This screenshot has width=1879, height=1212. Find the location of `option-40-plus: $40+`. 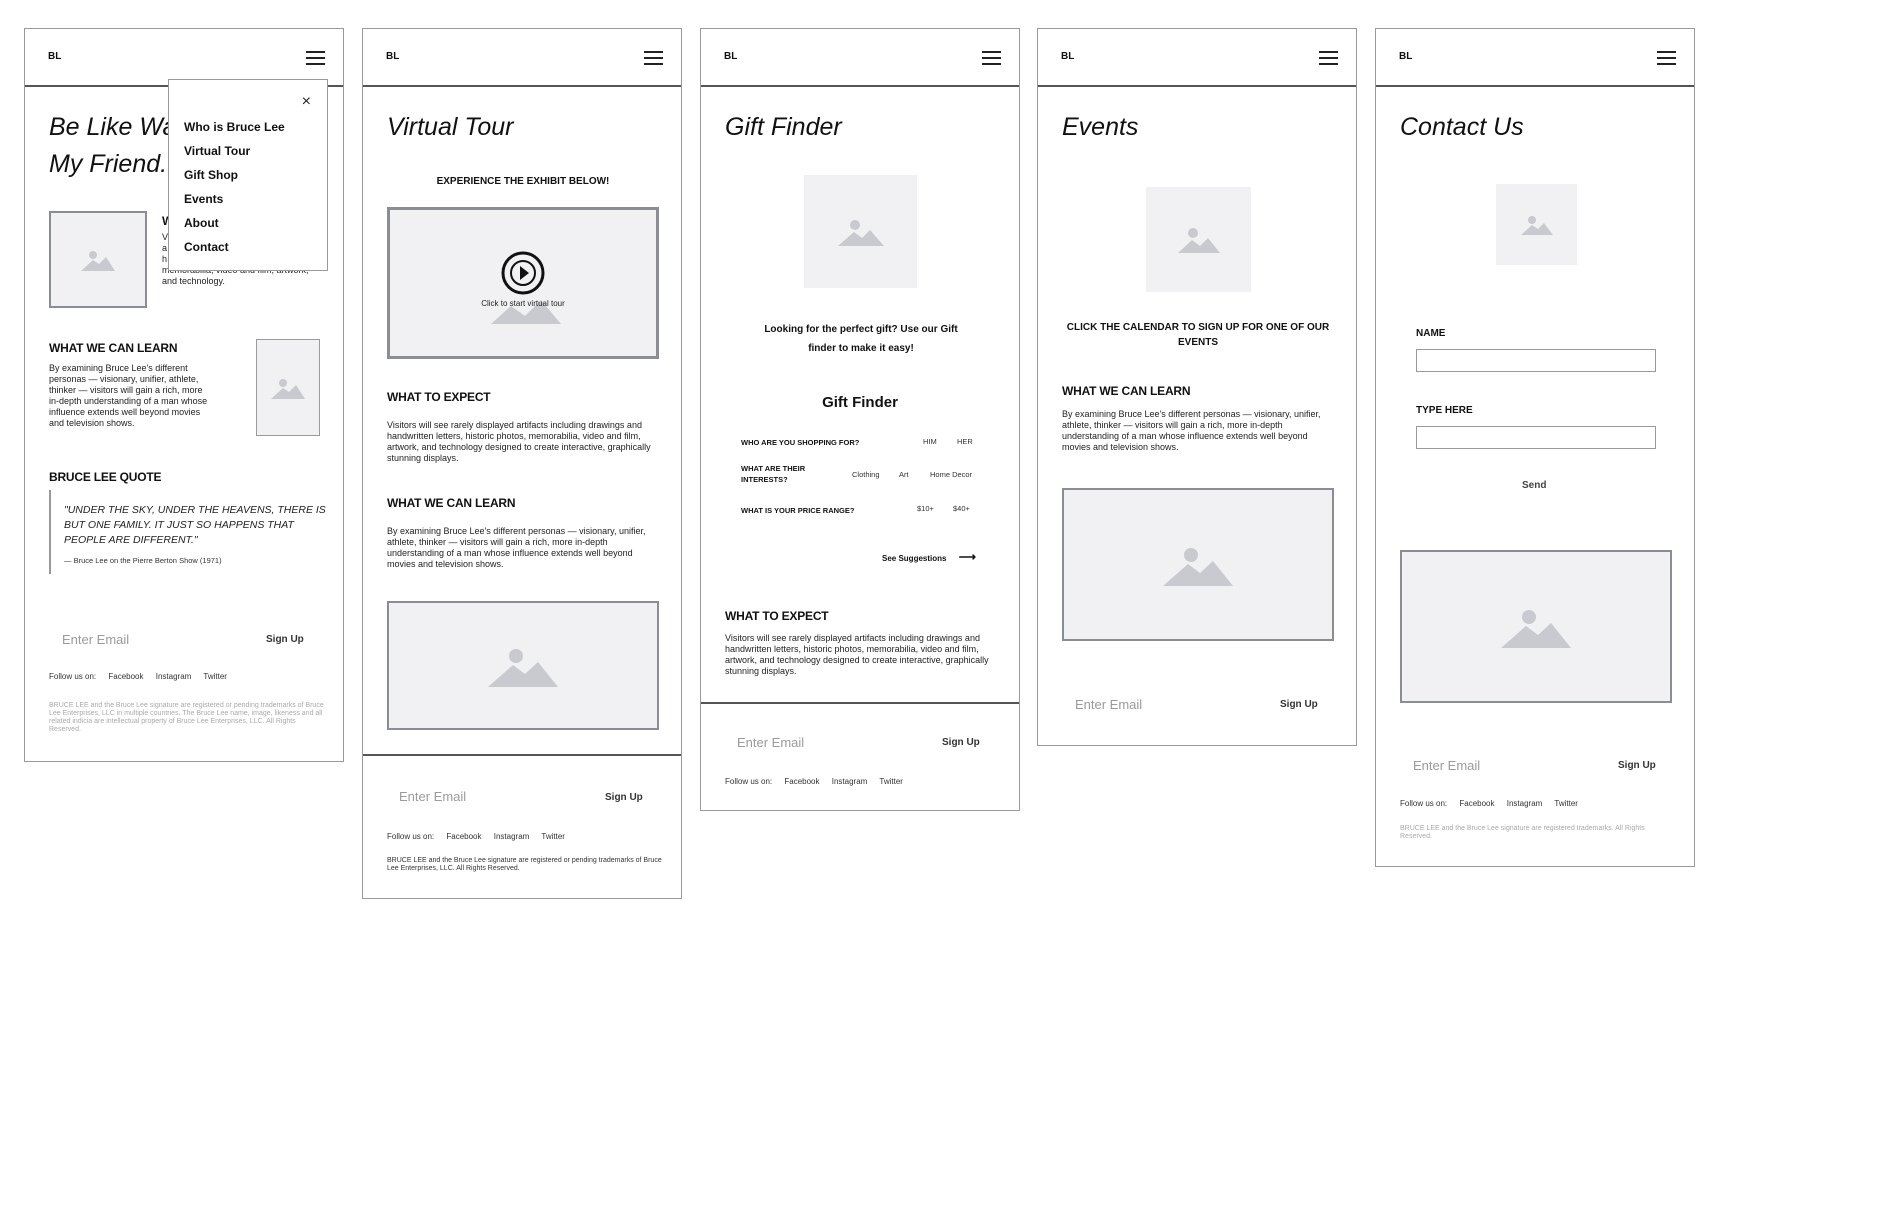

option-40-plus: $40+ is located at coordinates (961, 508).